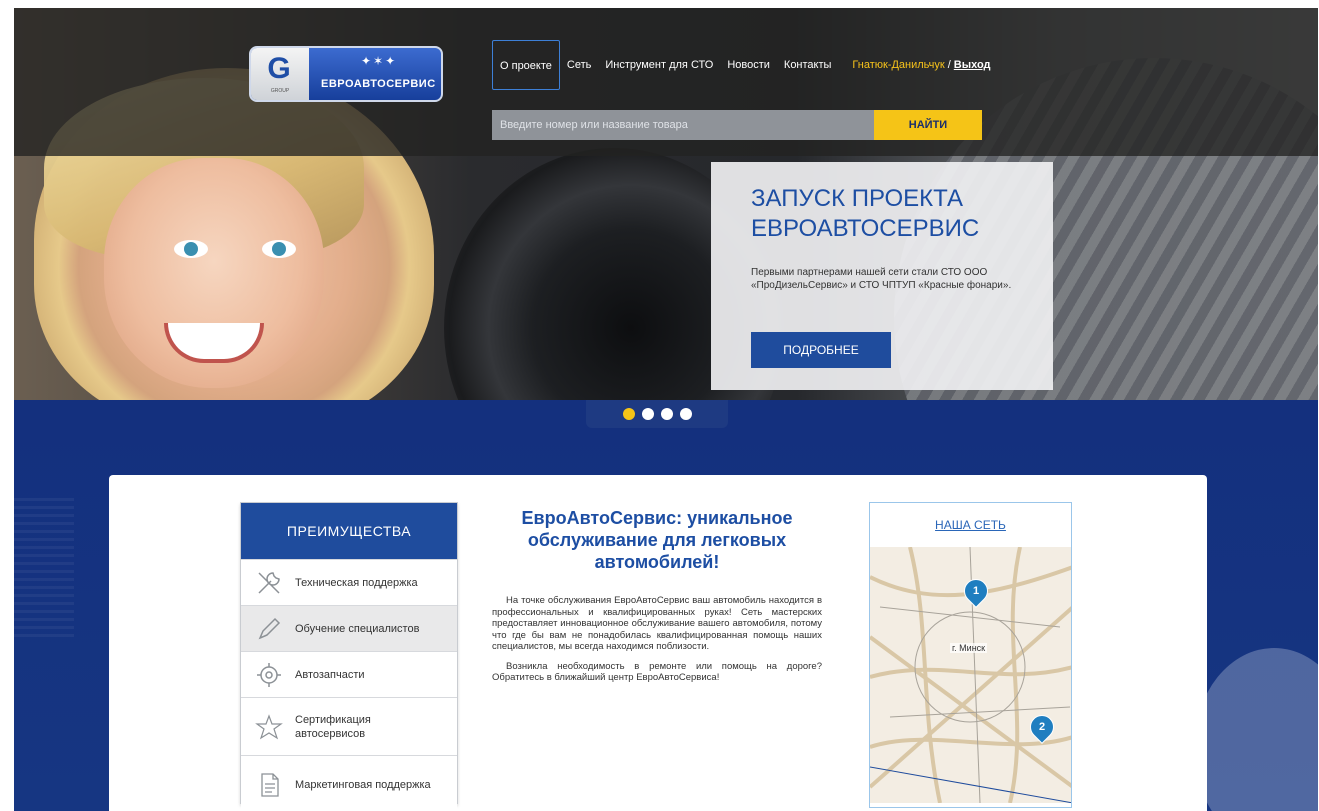 This screenshot has height=811, width=1319. Describe the element at coordinates (44, 568) in the screenshot. I see `decorative-stripes` at that location.